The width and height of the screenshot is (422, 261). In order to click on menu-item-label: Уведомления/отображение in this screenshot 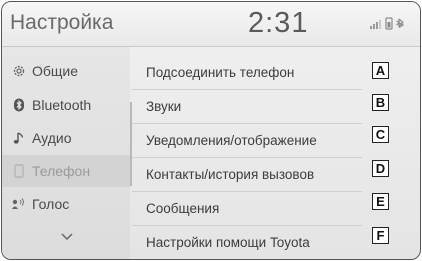, I will do `click(231, 140)`.